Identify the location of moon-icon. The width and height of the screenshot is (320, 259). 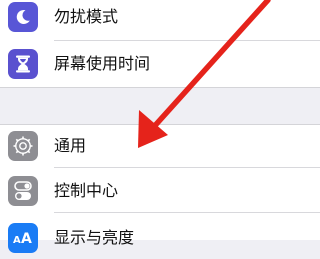
(23, 17).